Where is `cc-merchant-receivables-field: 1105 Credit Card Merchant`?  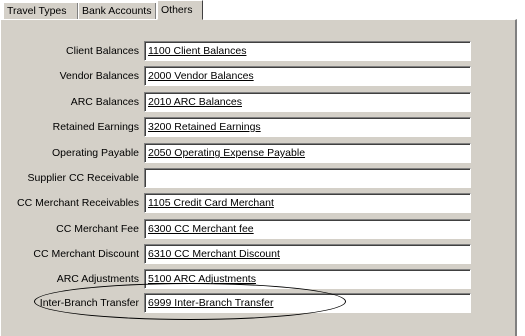 cc-merchant-receivables-field: 1105 Credit Card Merchant is located at coordinates (307, 203).